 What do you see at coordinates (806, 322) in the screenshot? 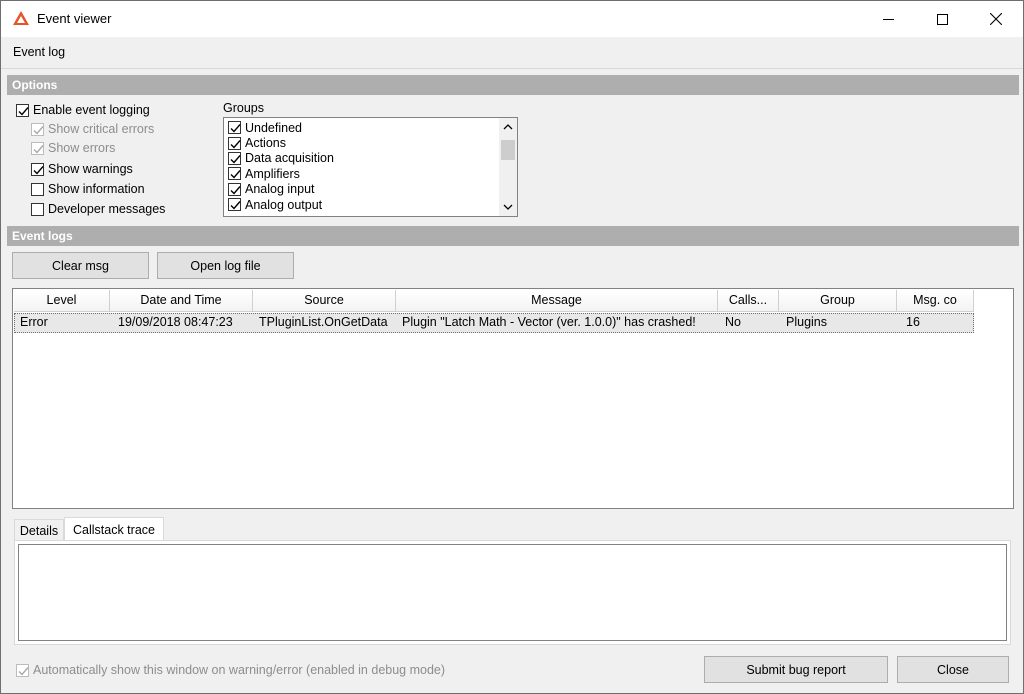
I see `cell-group: Plugins` at bounding box center [806, 322].